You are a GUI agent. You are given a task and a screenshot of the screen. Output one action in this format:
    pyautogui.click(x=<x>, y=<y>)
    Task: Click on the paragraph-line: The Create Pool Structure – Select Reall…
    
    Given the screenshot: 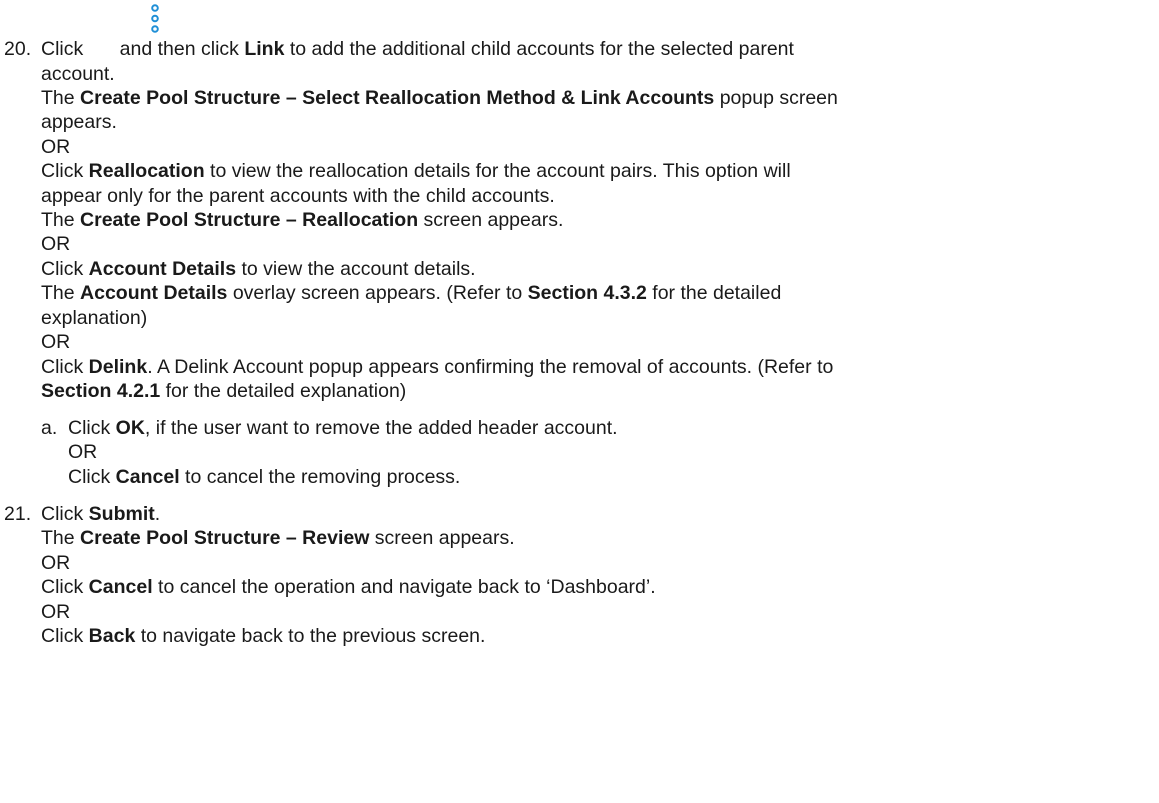 What is the action you would take?
    pyautogui.click(x=439, y=98)
    